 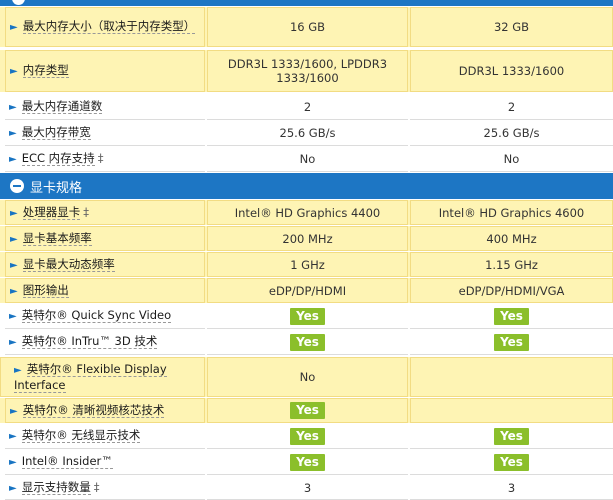 I want to click on spec-label: ECC 内存支持, so click(x=58, y=158).